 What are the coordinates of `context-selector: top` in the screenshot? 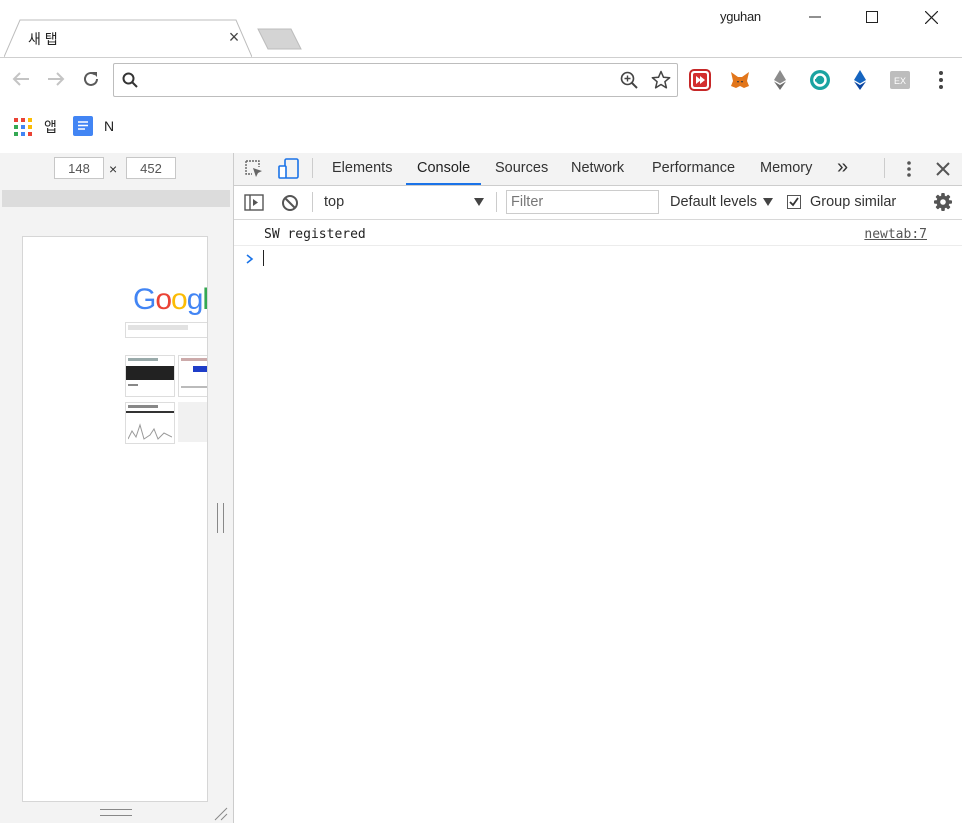 It's located at (402, 202).